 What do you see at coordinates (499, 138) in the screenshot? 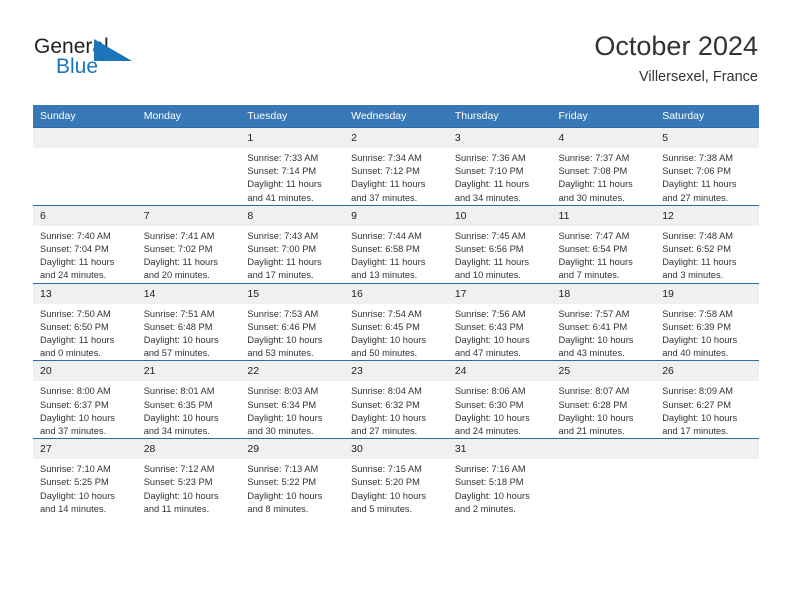
I see `day-number: 3` at bounding box center [499, 138].